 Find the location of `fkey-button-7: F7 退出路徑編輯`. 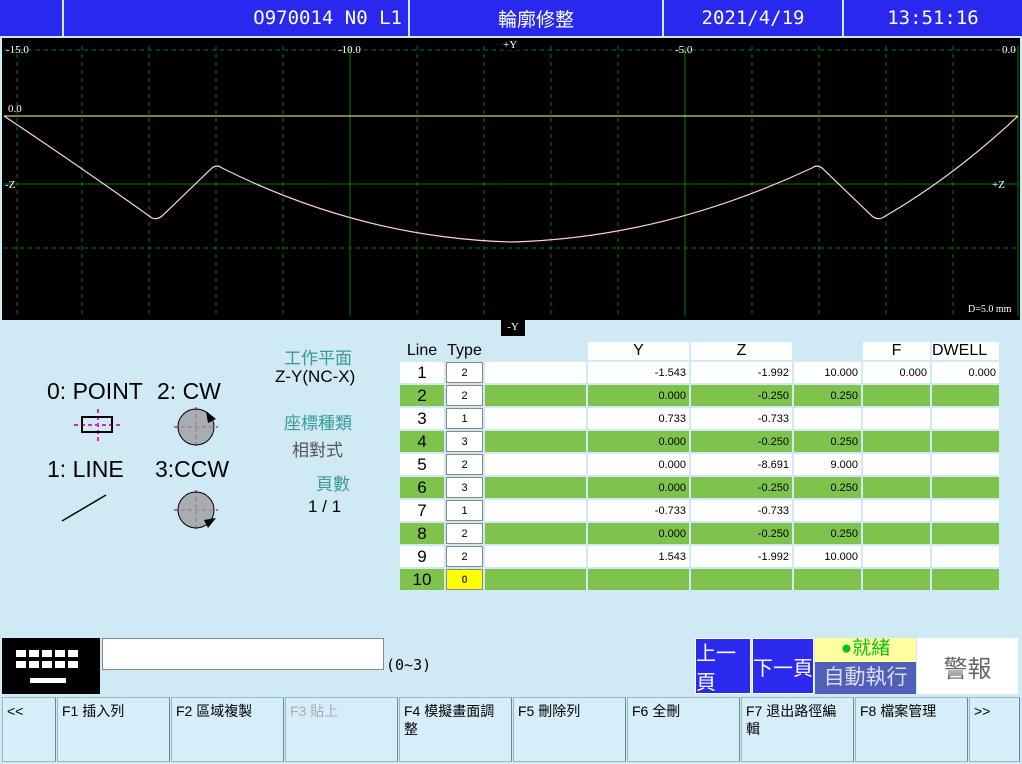

fkey-button-7: F7 退出路徑編輯 is located at coordinates (797, 729).